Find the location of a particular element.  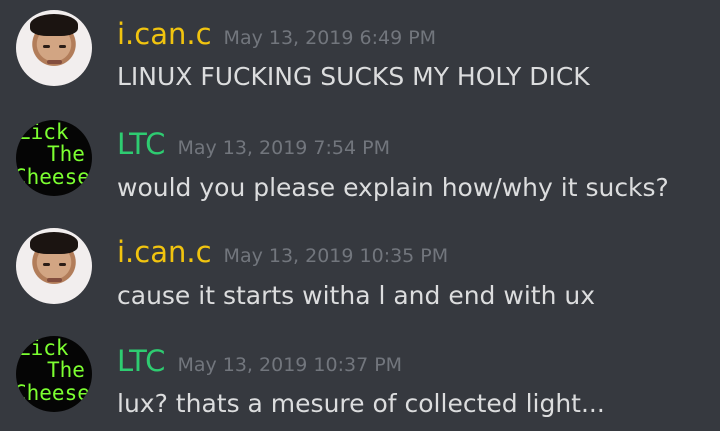

message-content: cause it starts witha l and end with ux is located at coordinates (356, 295).